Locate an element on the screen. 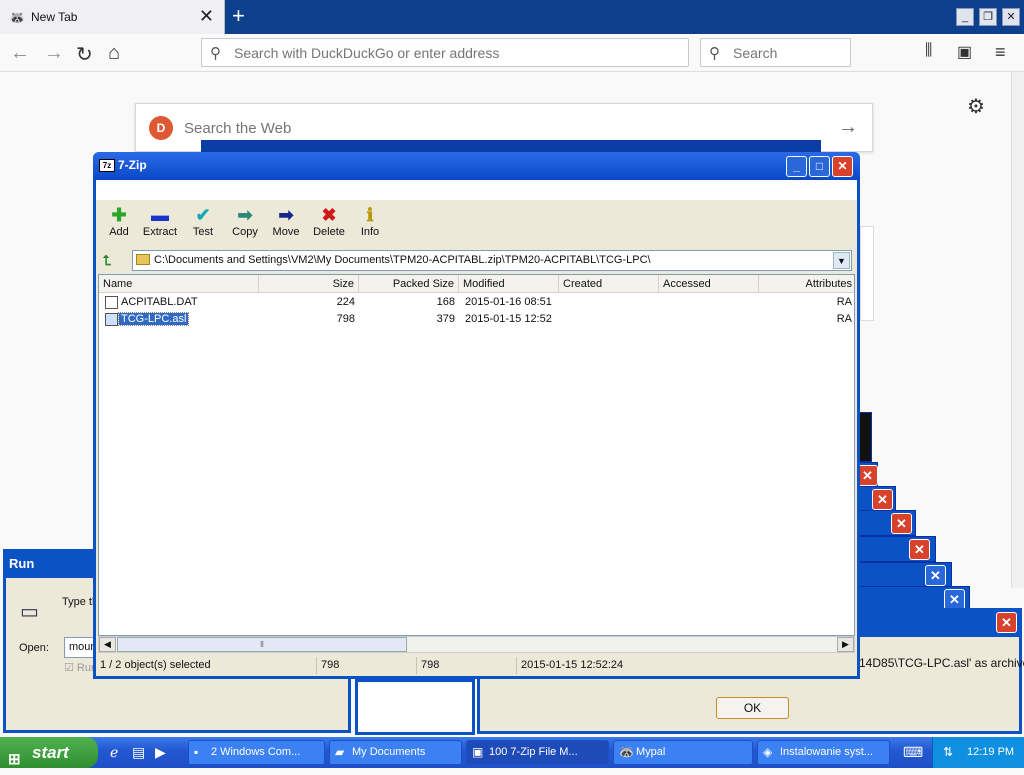 The width and height of the screenshot is (1024, 775). add-button: ✚ Add is located at coordinates (119, 221).